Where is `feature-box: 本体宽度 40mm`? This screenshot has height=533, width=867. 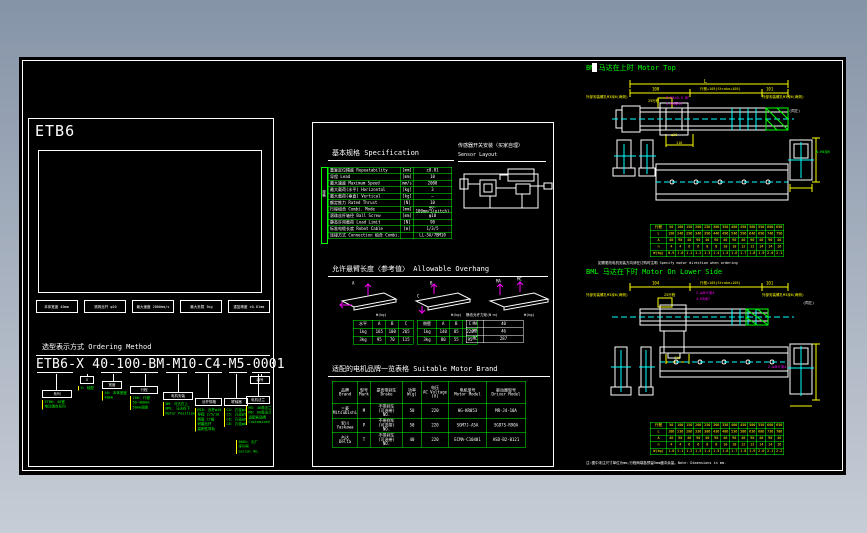
feature-box: 本体宽度 40mm is located at coordinates (57, 306).